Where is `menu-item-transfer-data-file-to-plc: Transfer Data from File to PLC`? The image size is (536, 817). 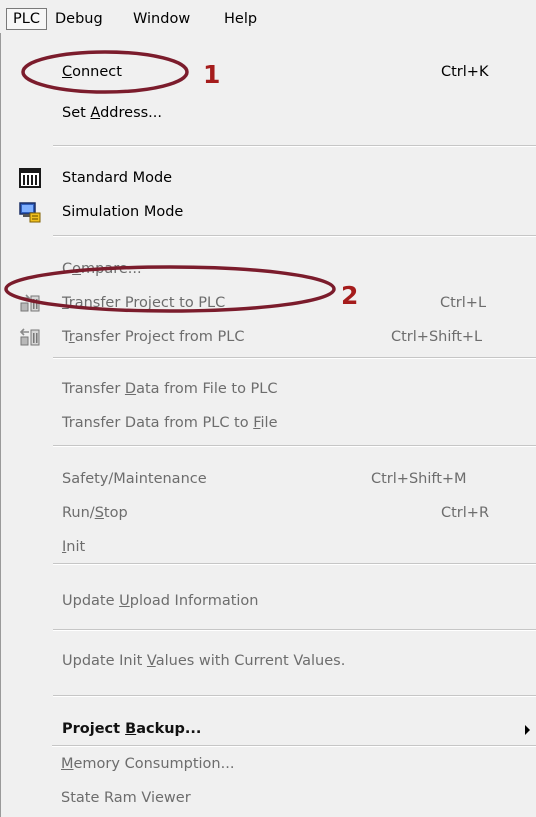
menu-item-transfer-data-file-to-plc: Transfer Data from File to PLC is located at coordinates (268, 389).